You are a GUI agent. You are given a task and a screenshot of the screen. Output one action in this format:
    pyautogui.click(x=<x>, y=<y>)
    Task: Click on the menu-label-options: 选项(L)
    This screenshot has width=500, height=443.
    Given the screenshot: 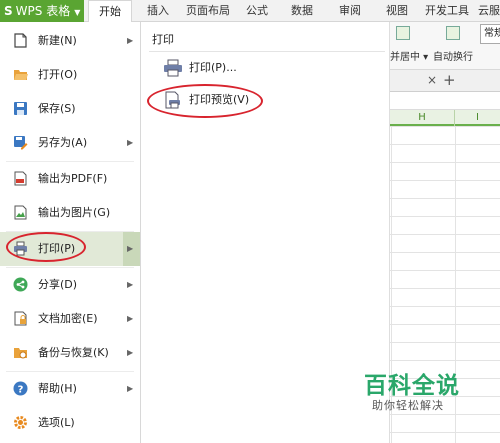 What is the action you would take?
    pyautogui.click(x=56, y=422)
    